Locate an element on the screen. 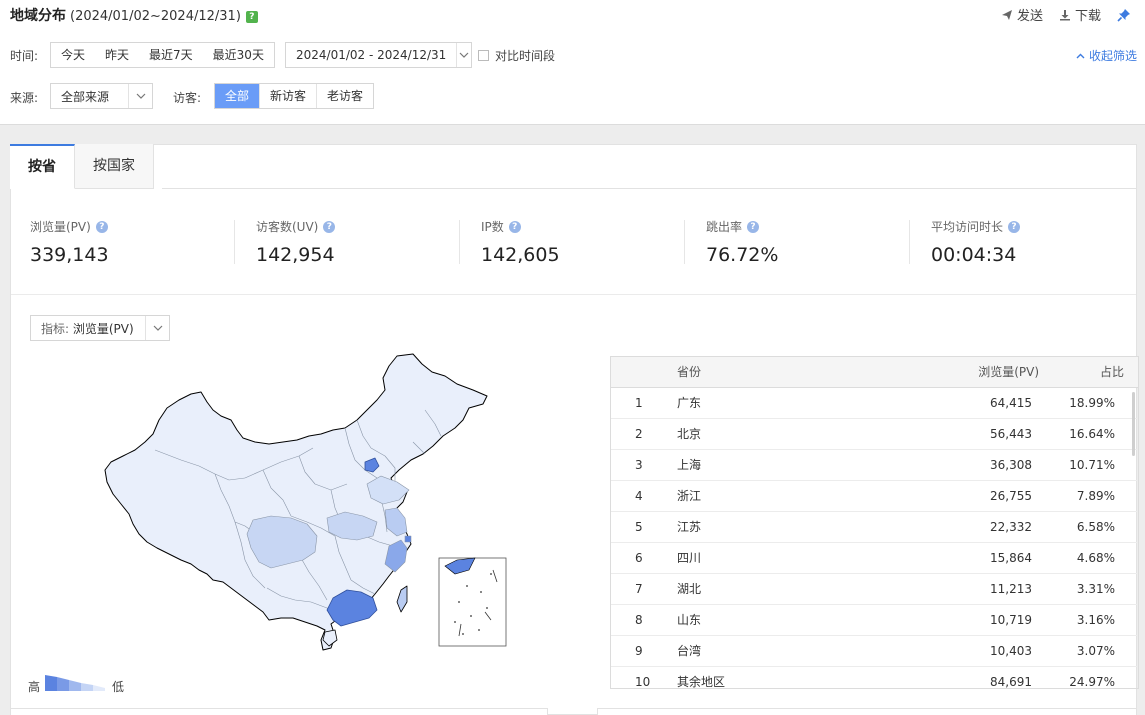 This screenshot has width=1145, height=715. table-row: 6 四川 15,864 4.68% is located at coordinates (874, 558).